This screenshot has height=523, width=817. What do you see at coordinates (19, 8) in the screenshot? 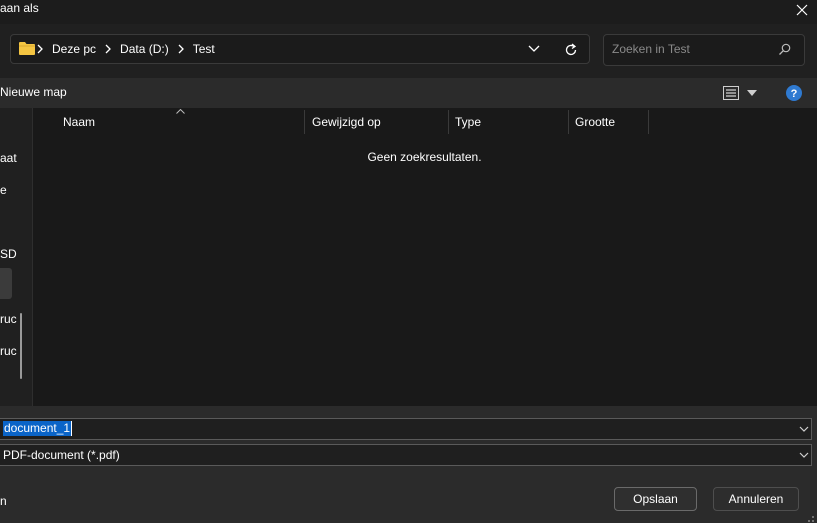
I see `window-title: aan als` at bounding box center [19, 8].